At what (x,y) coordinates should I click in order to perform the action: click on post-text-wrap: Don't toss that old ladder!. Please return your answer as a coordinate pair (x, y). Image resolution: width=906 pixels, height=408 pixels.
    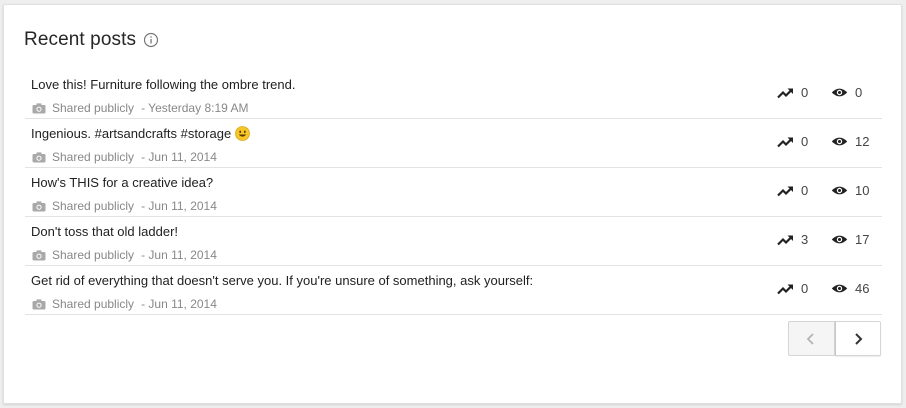
    Looking at the image, I should click on (104, 231).